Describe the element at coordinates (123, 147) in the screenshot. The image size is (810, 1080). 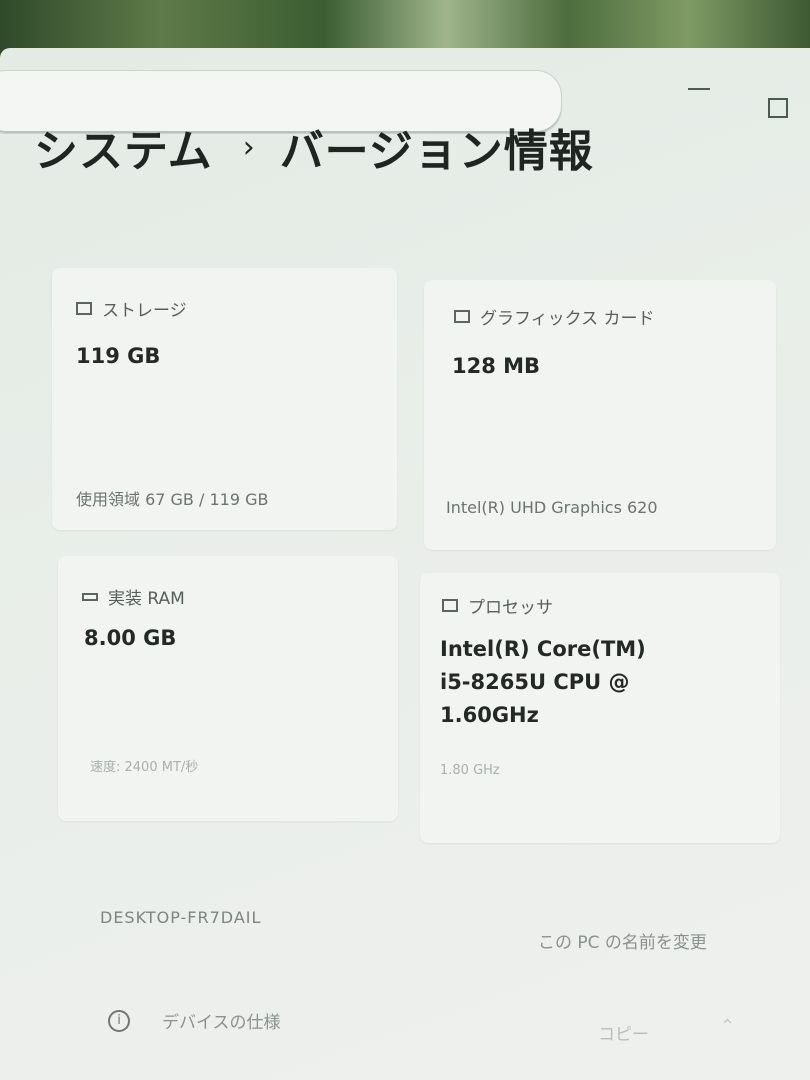
I see `breadcrumb-parent: システム` at that location.